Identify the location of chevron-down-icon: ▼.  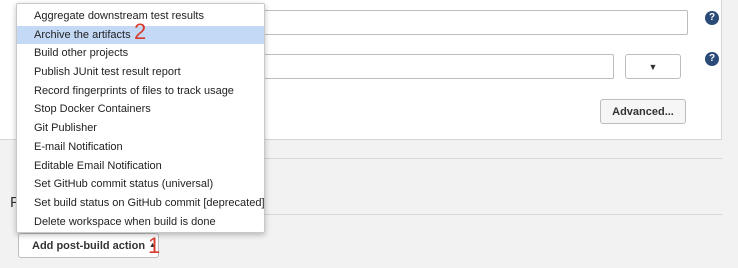
(653, 66).